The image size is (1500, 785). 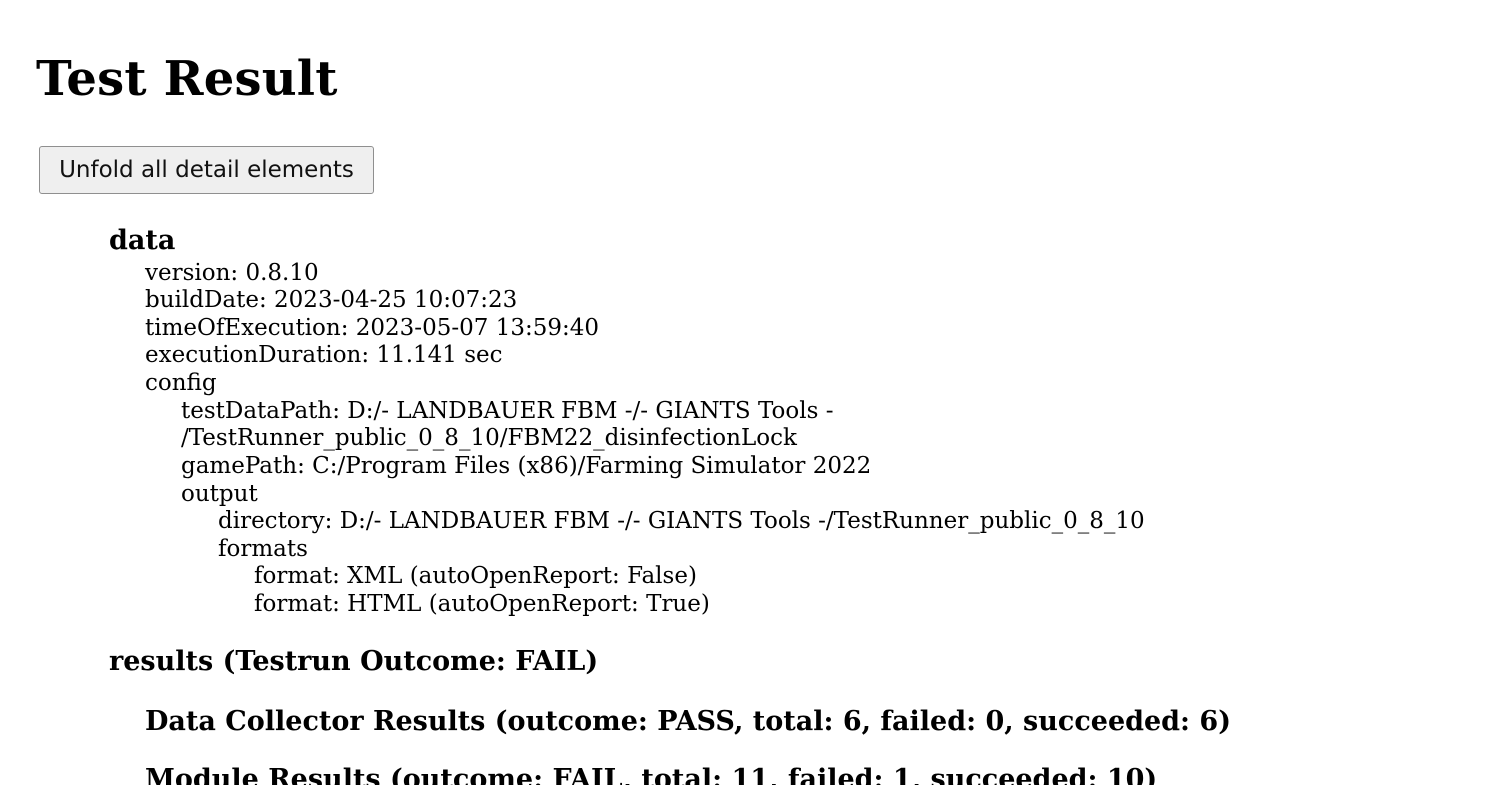 I want to click on output-label: output, so click(x=219, y=494).